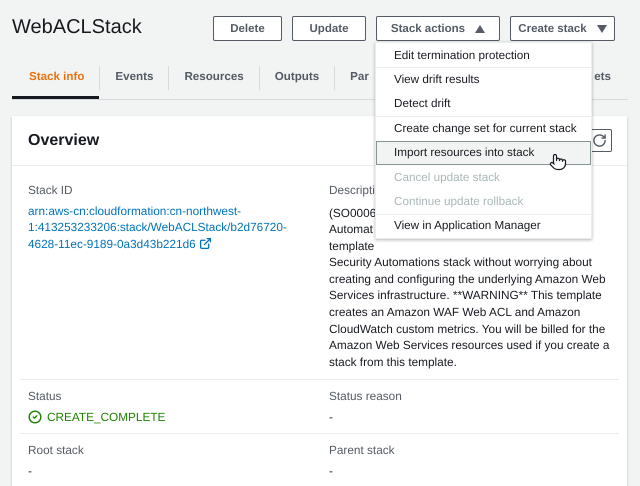  What do you see at coordinates (483, 128) in the screenshot?
I see `menu-item: Create change set for current stack` at bounding box center [483, 128].